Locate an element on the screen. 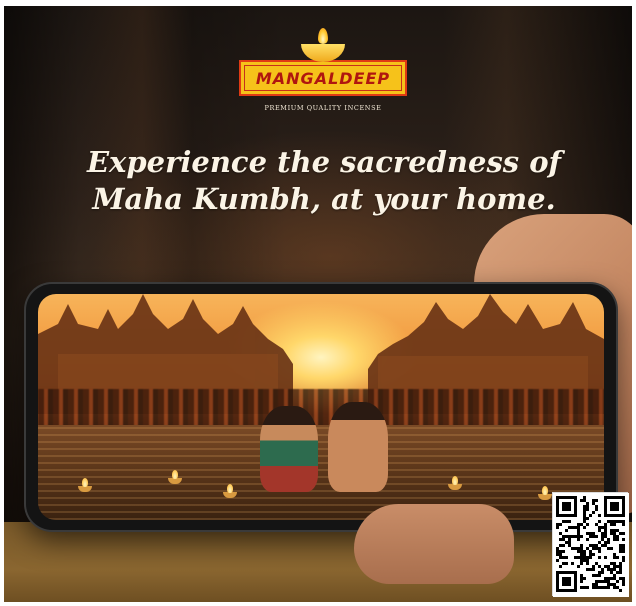 This screenshot has height=606, width=636. thumb is located at coordinates (434, 544).